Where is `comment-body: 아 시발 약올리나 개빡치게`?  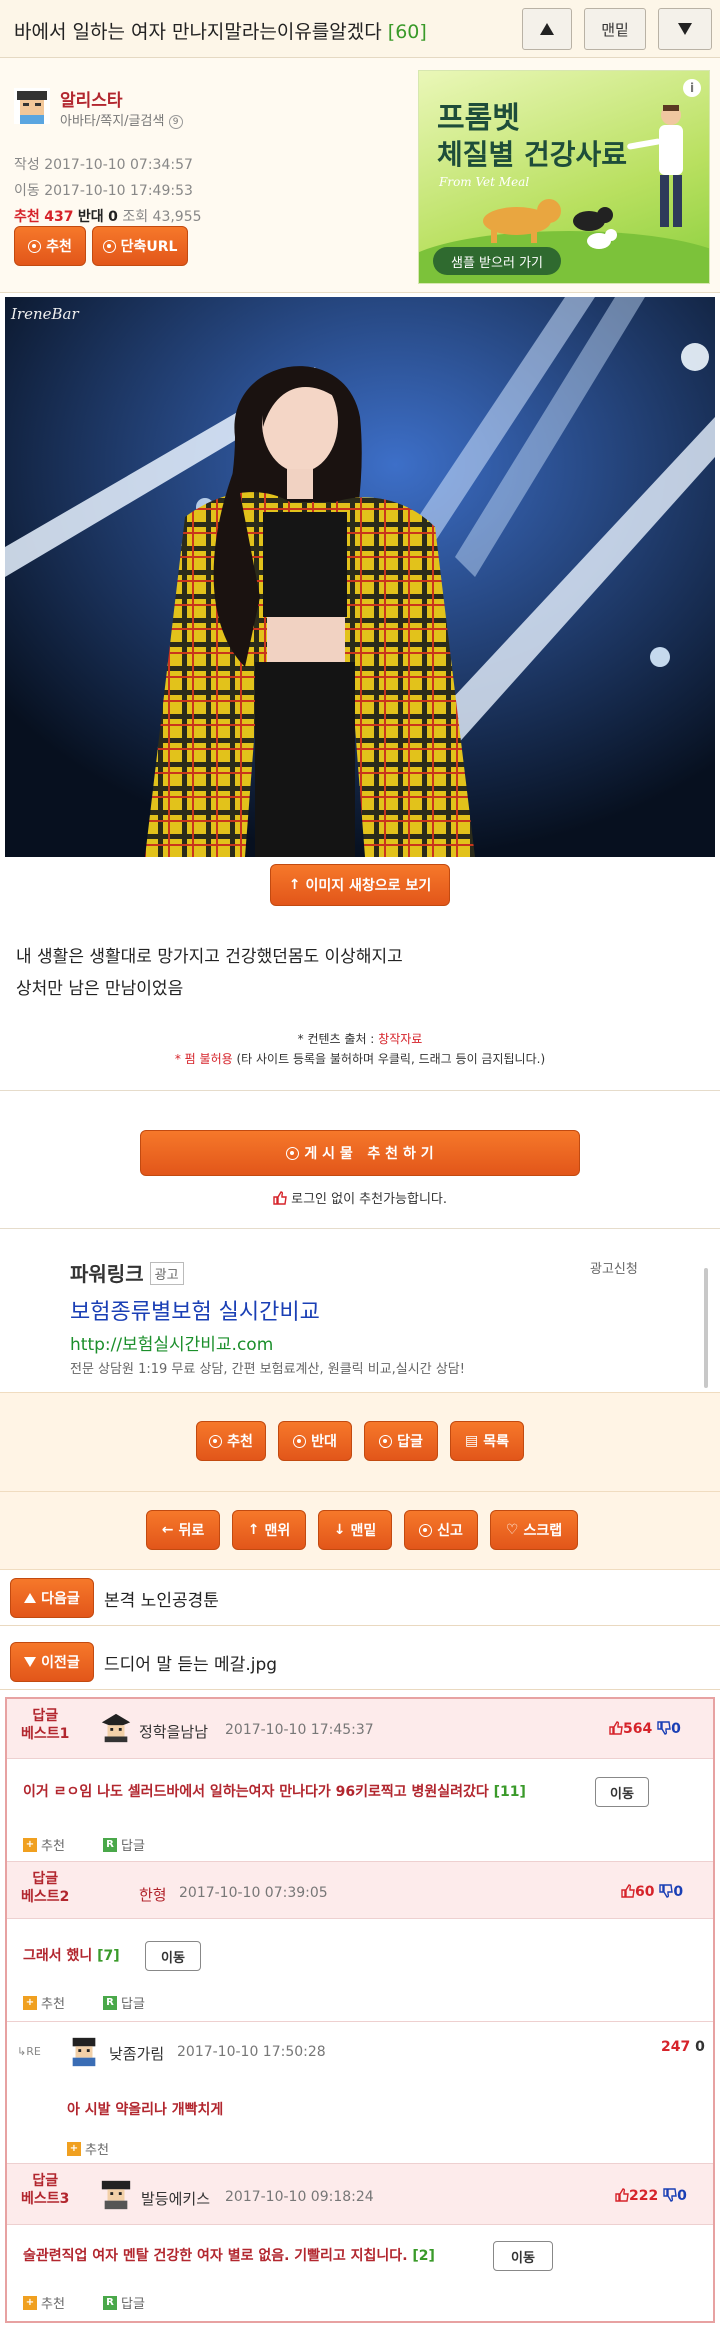
comment-body: 아 시발 약올리나 개빡치게 is located at coordinates (145, 2110).